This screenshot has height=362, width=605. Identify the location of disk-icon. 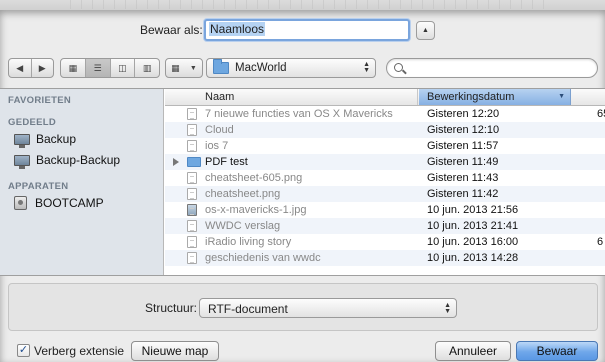
(20, 203).